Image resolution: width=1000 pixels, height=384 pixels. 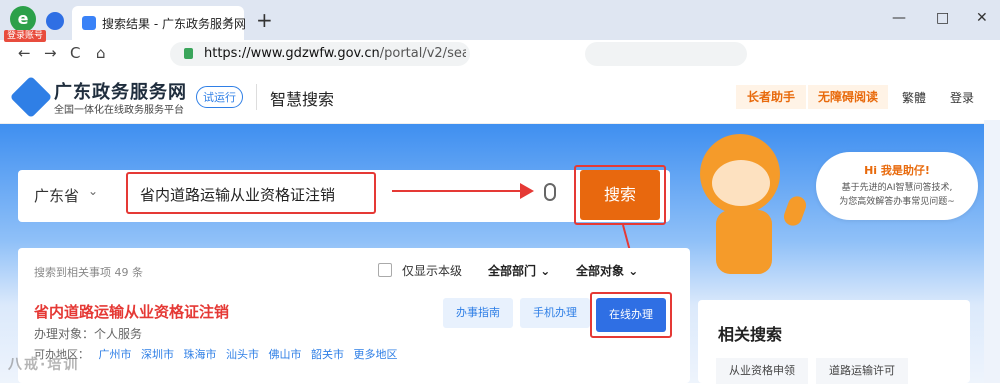 I want to click on back-button: ←, so click(x=24, y=53).